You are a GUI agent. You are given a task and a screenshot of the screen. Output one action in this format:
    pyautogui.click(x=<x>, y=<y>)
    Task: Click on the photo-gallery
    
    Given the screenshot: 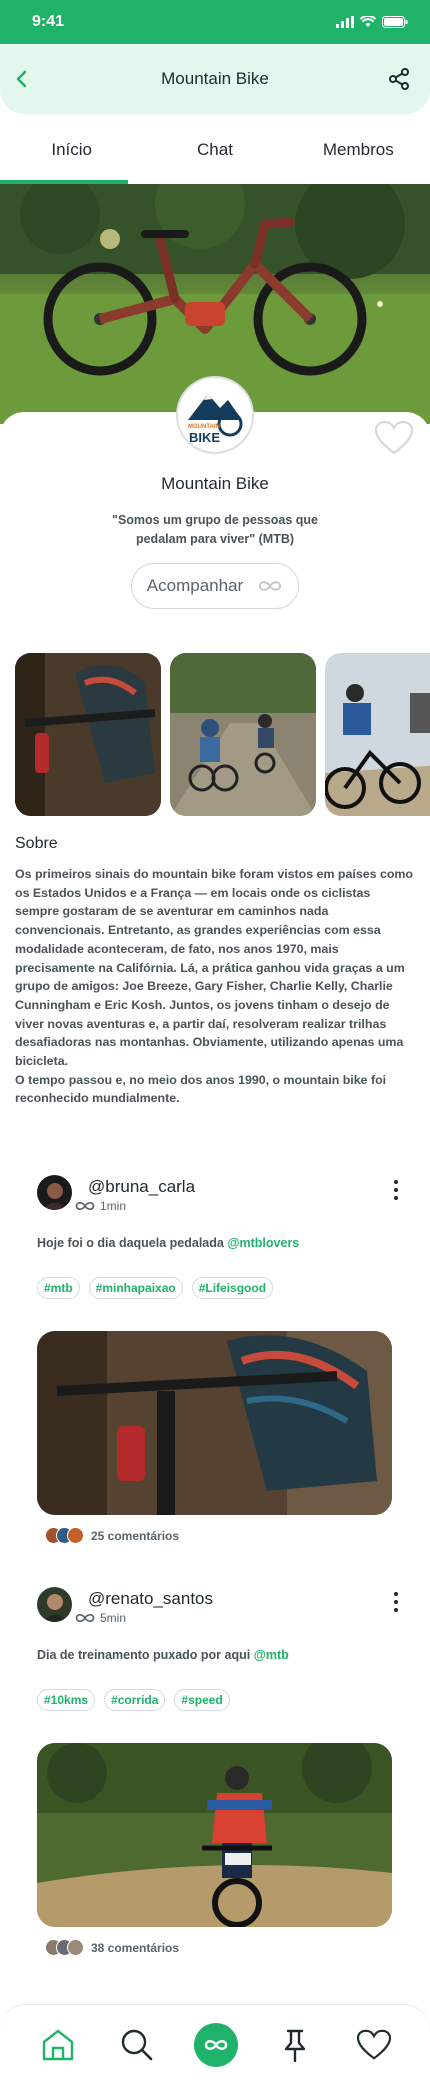 What is the action you would take?
    pyautogui.click(x=222, y=734)
    